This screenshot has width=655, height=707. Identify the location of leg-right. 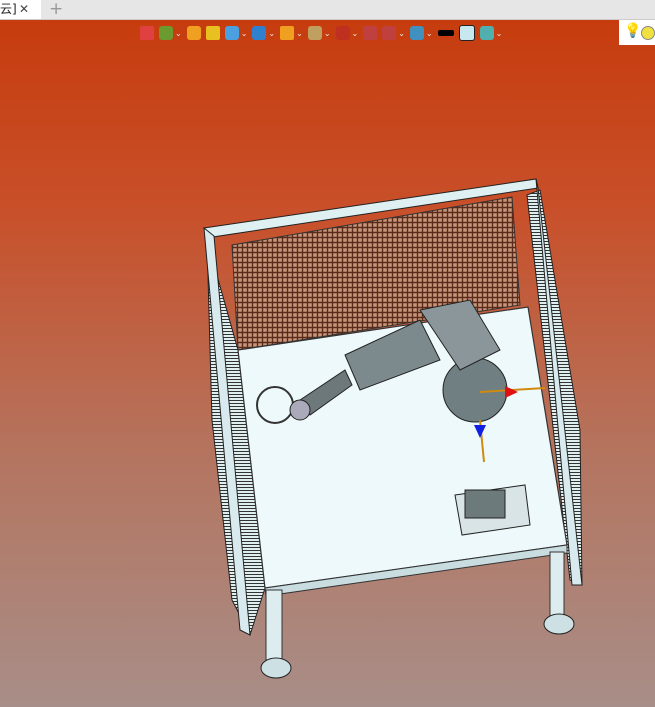
(557, 584).